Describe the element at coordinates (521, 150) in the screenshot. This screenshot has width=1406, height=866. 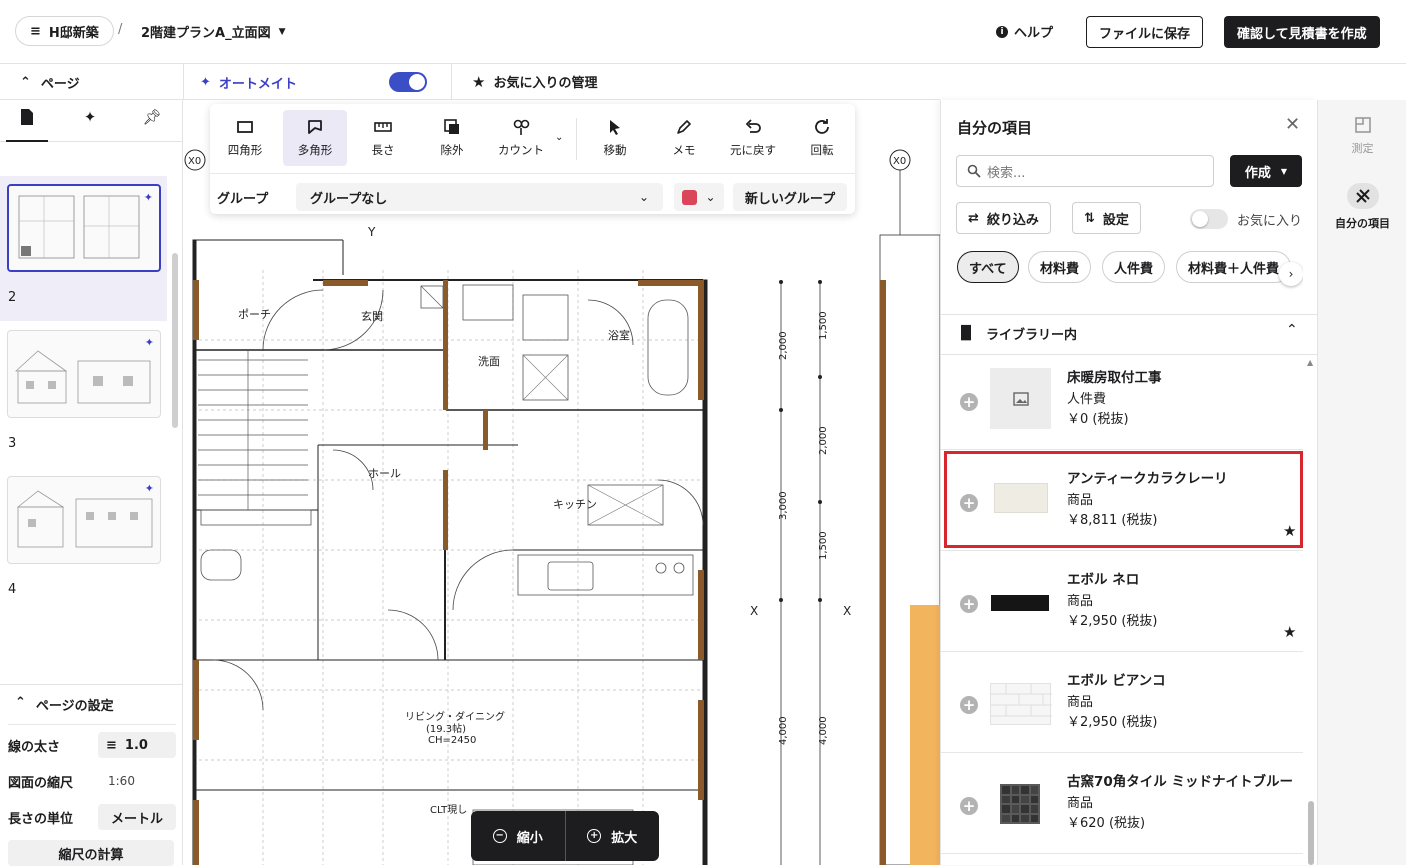
I see `tool-label: カウント` at that location.